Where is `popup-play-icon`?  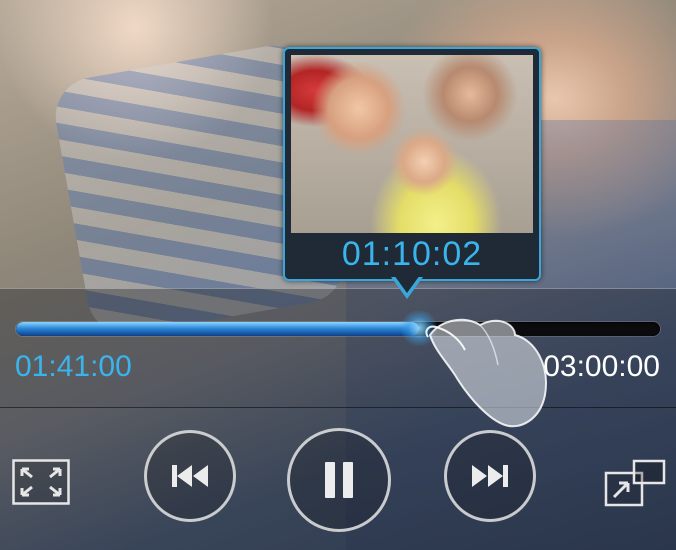 popup-play-icon is located at coordinates (635, 483).